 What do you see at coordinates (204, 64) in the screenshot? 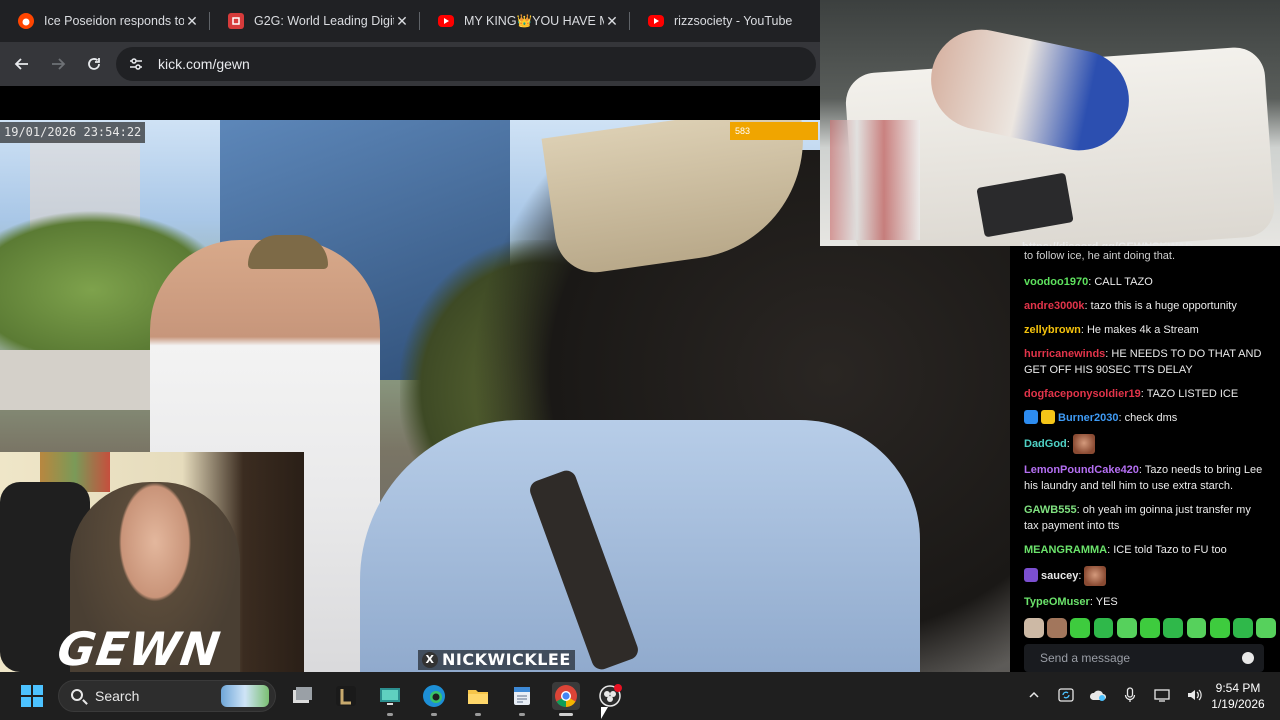
I see `url-text: kick.com/gewn` at bounding box center [204, 64].